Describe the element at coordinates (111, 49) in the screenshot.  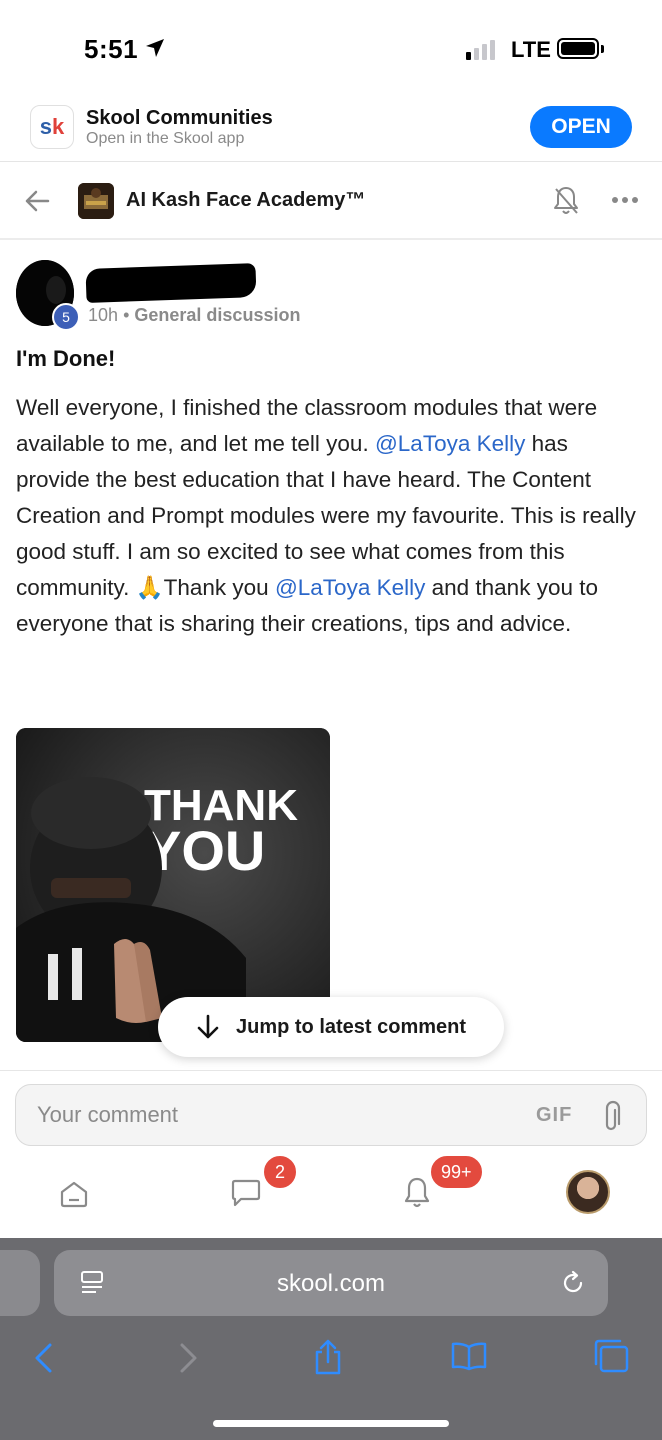
I see `status-time: 5:51` at that location.